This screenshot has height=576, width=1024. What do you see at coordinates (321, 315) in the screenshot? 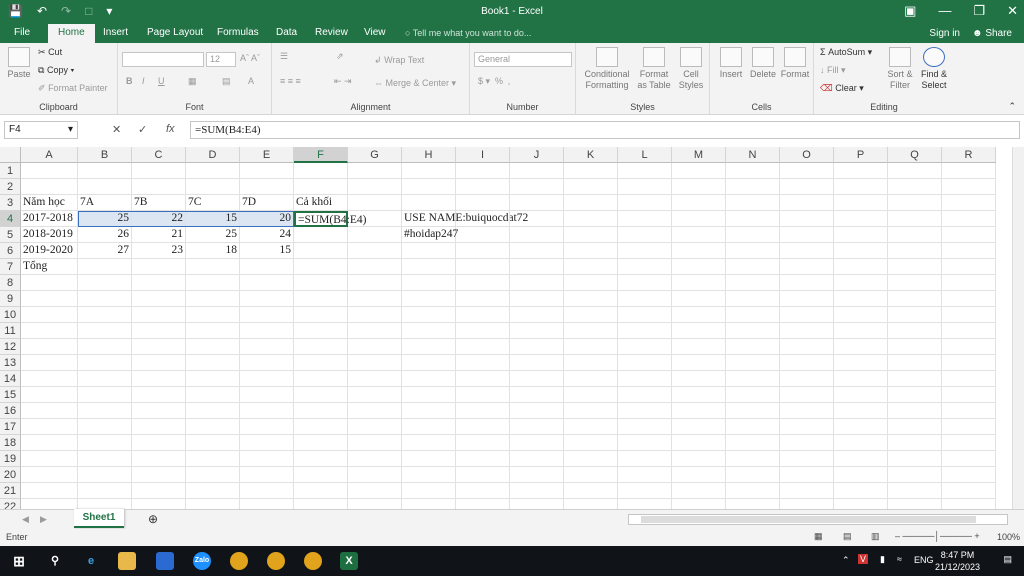
I see `cell-f10` at bounding box center [321, 315].